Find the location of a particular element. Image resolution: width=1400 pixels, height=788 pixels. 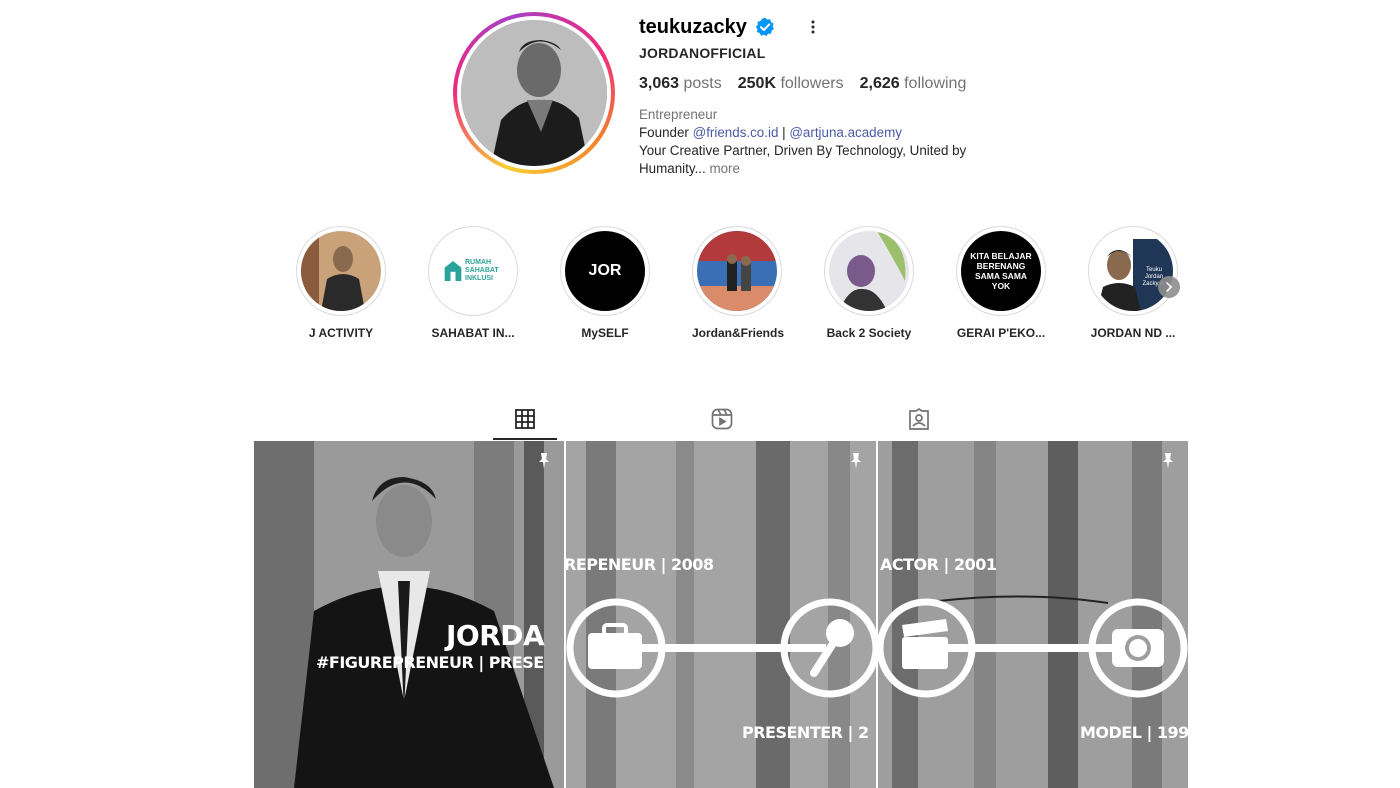

highlight-inner-text: JOR is located at coordinates (605, 270).